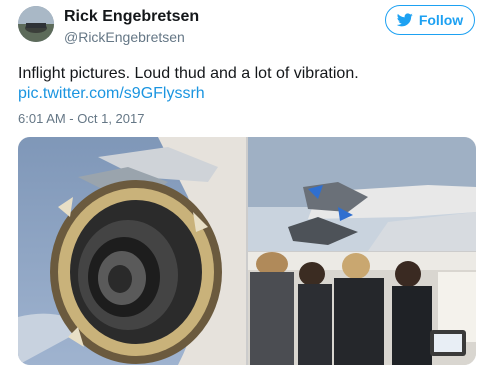 The width and height of the screenshot is (490, 367). Describe the element at coordinates (36, 24) in the screenshot. I see `avatar` at that location.